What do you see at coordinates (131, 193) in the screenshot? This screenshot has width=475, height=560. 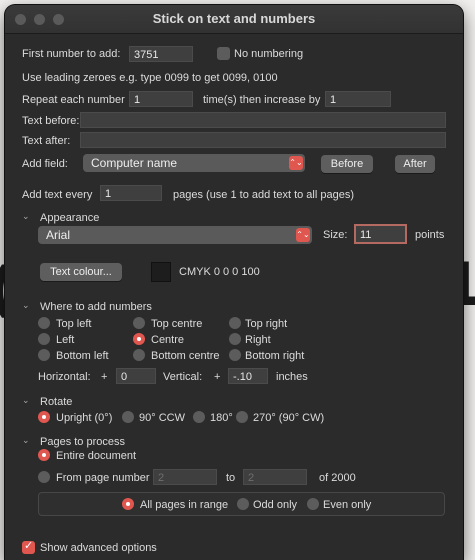 I see `add-text-every-input: 1` at bounding box center [131, 193].